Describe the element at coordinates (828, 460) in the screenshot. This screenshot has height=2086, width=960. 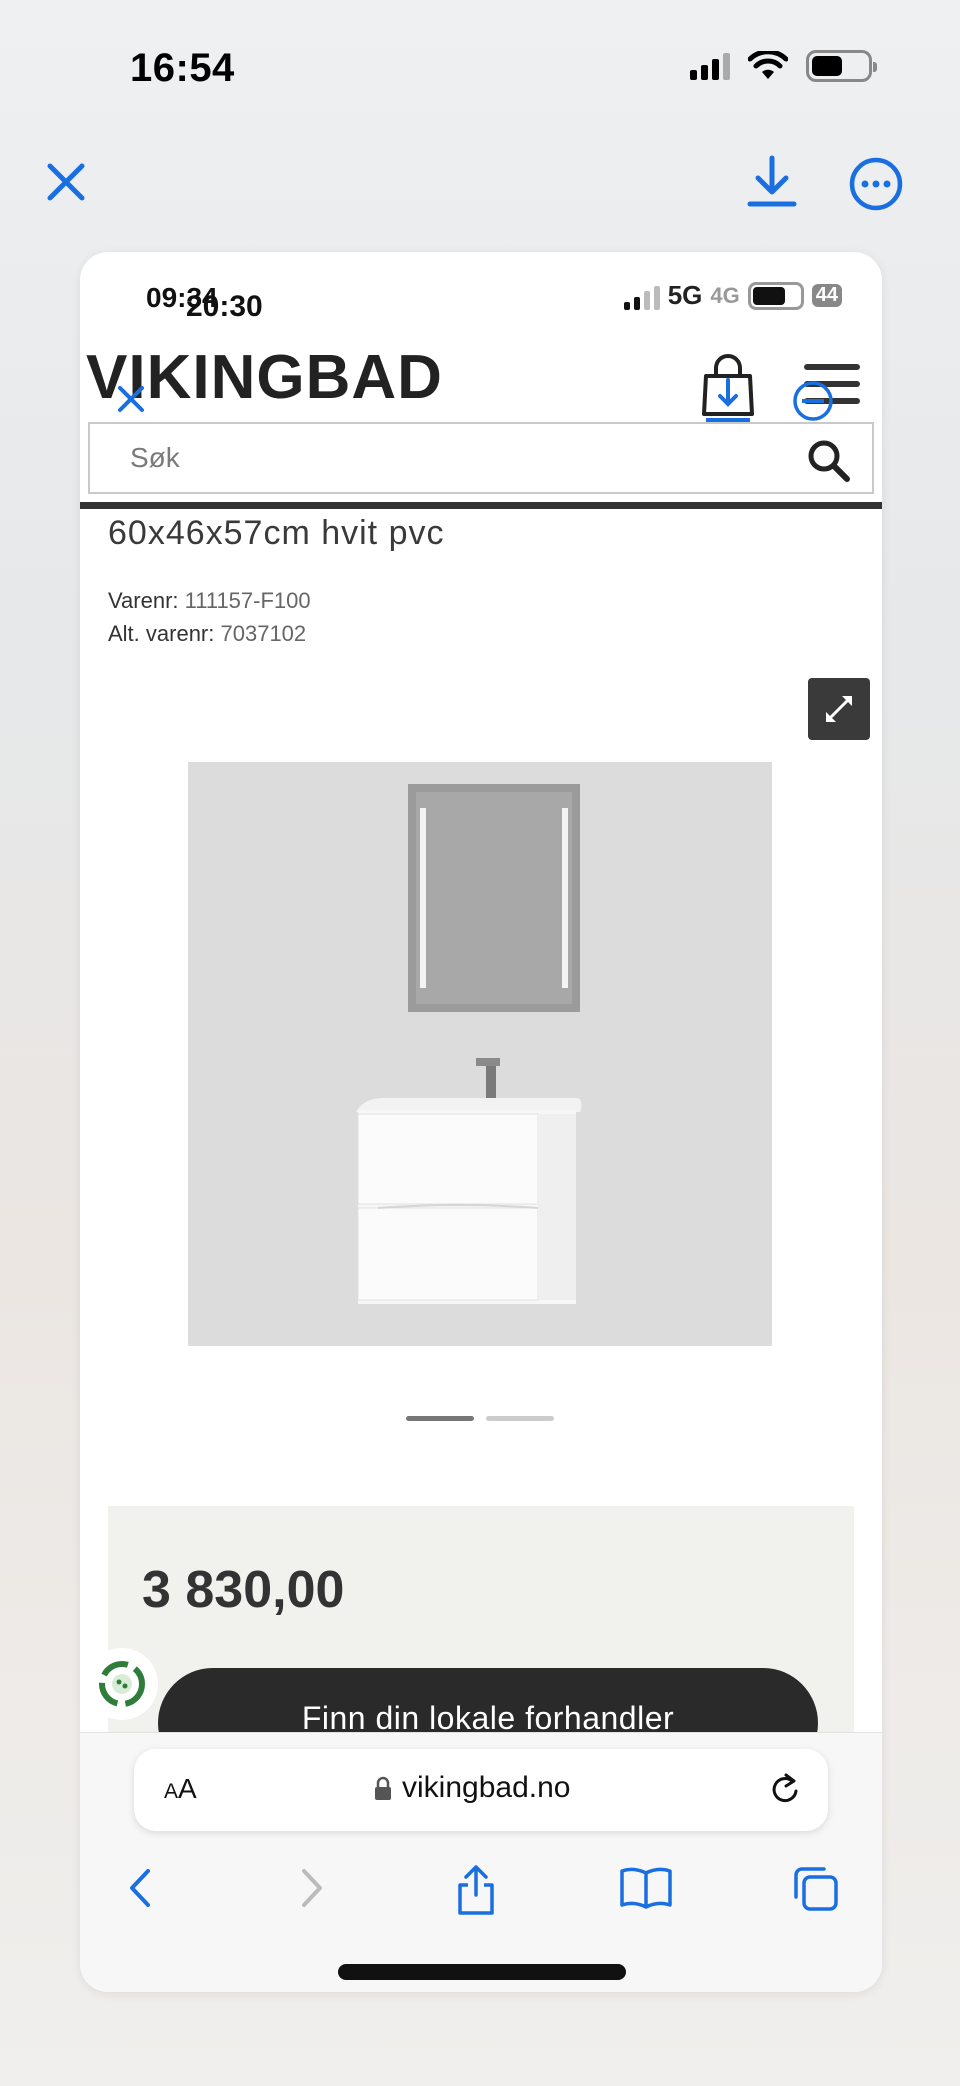
I see `search-icon` at that location.